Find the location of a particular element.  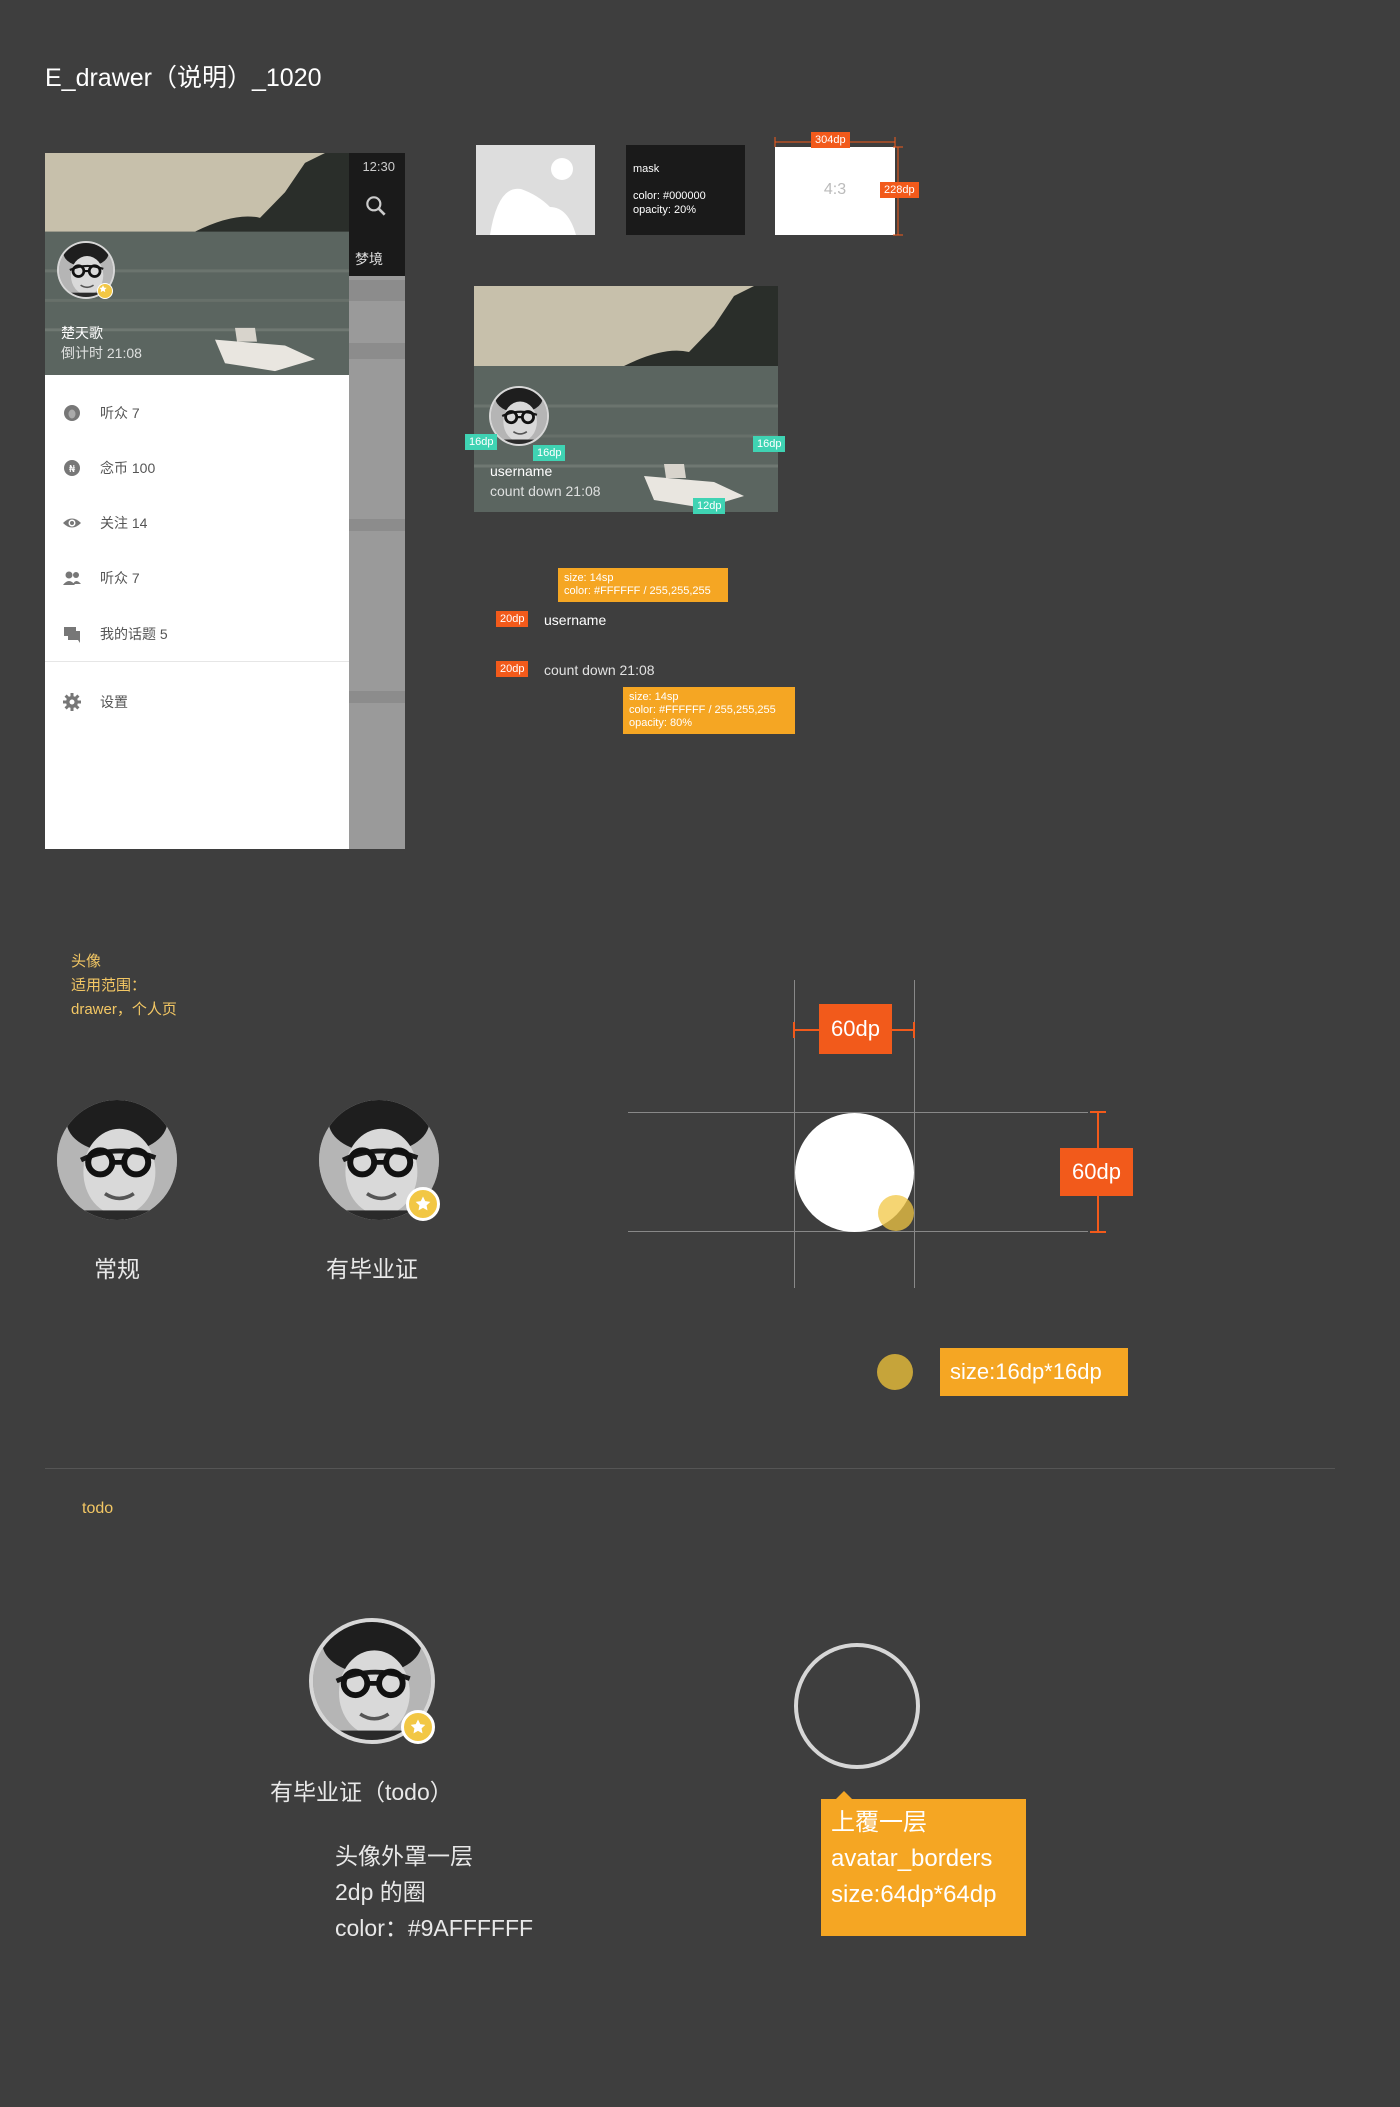

menu-item-listeners: 听众 7 is located at coordinates (197, 413).